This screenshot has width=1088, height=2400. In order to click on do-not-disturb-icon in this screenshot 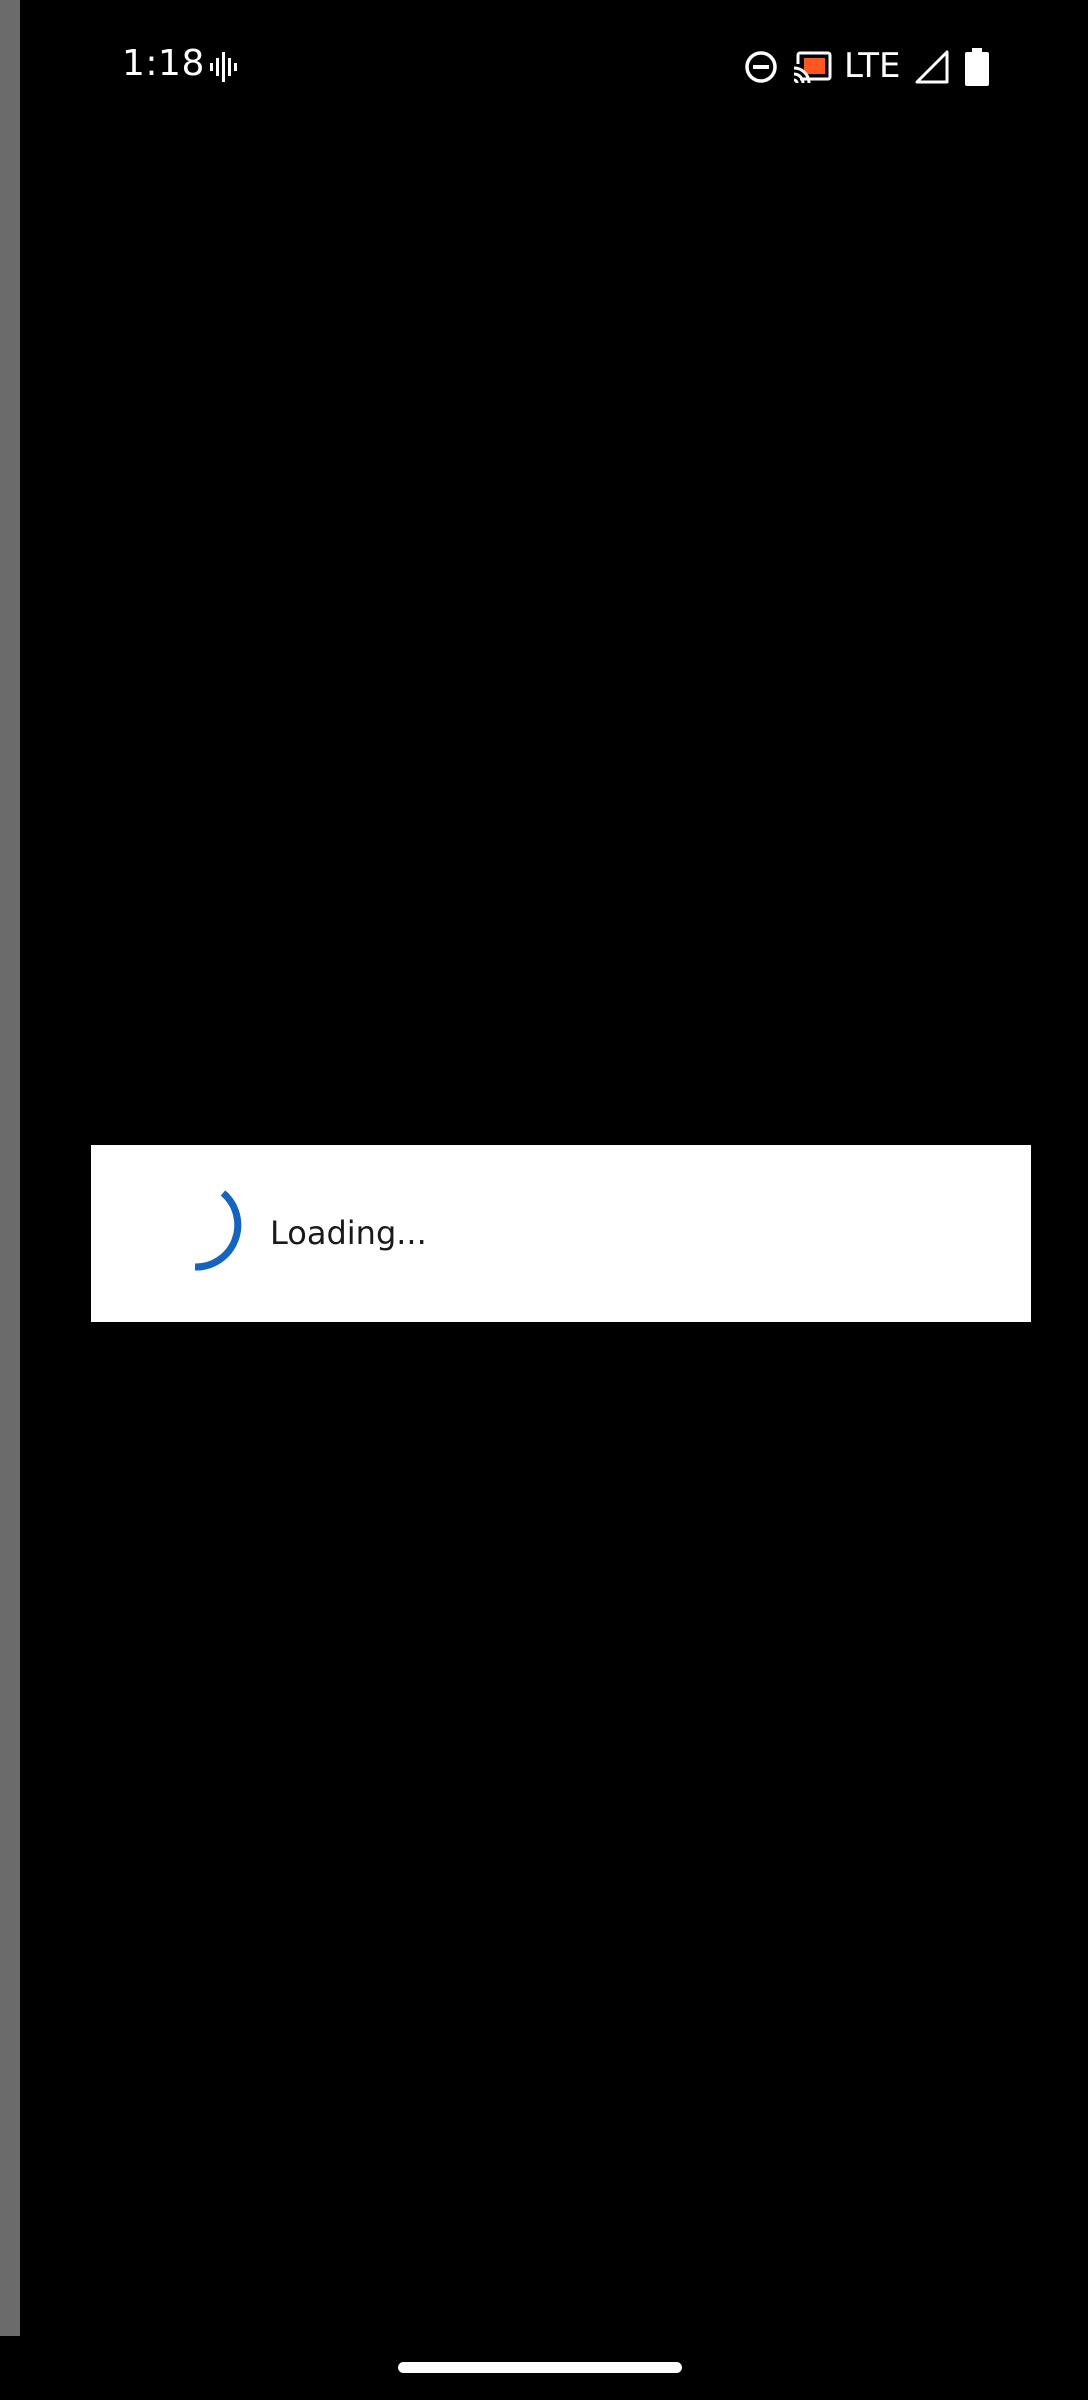, I will do `click(761, 67)`.